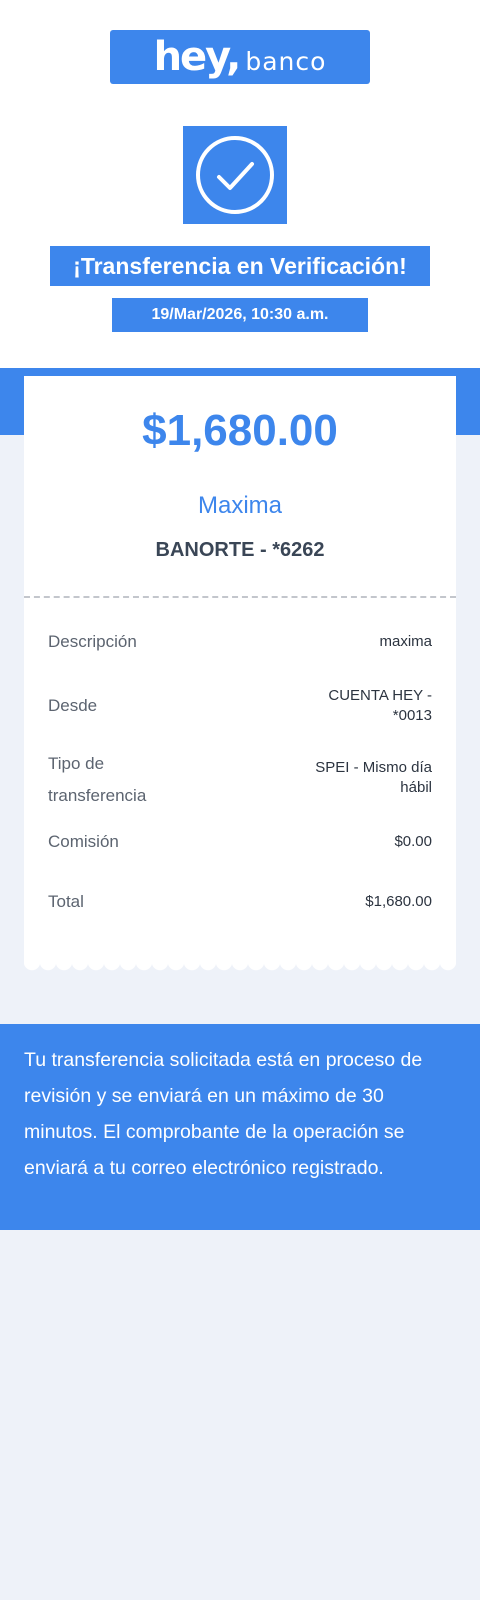  Describe the element at coordinates (286, 61) in the screenshot. I see `brand-suffix: banco` at that location.